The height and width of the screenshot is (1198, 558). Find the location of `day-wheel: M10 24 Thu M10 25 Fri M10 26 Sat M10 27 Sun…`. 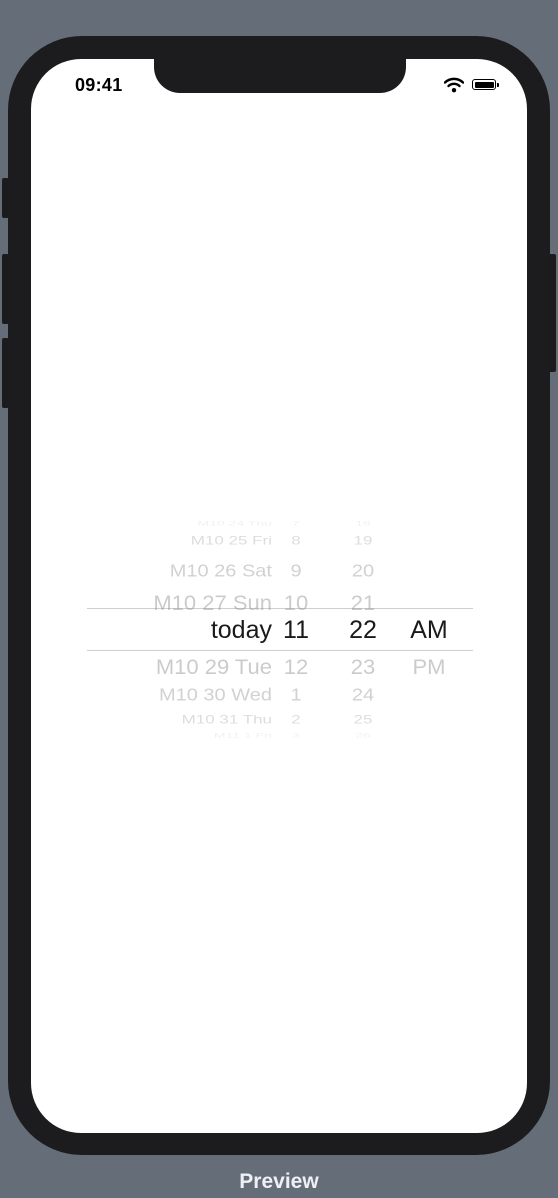

day-wheel: M10 24 Thu M10 25 Fri M10 26 Sat M10 27 Sun… is located at coordinates (179, 628).